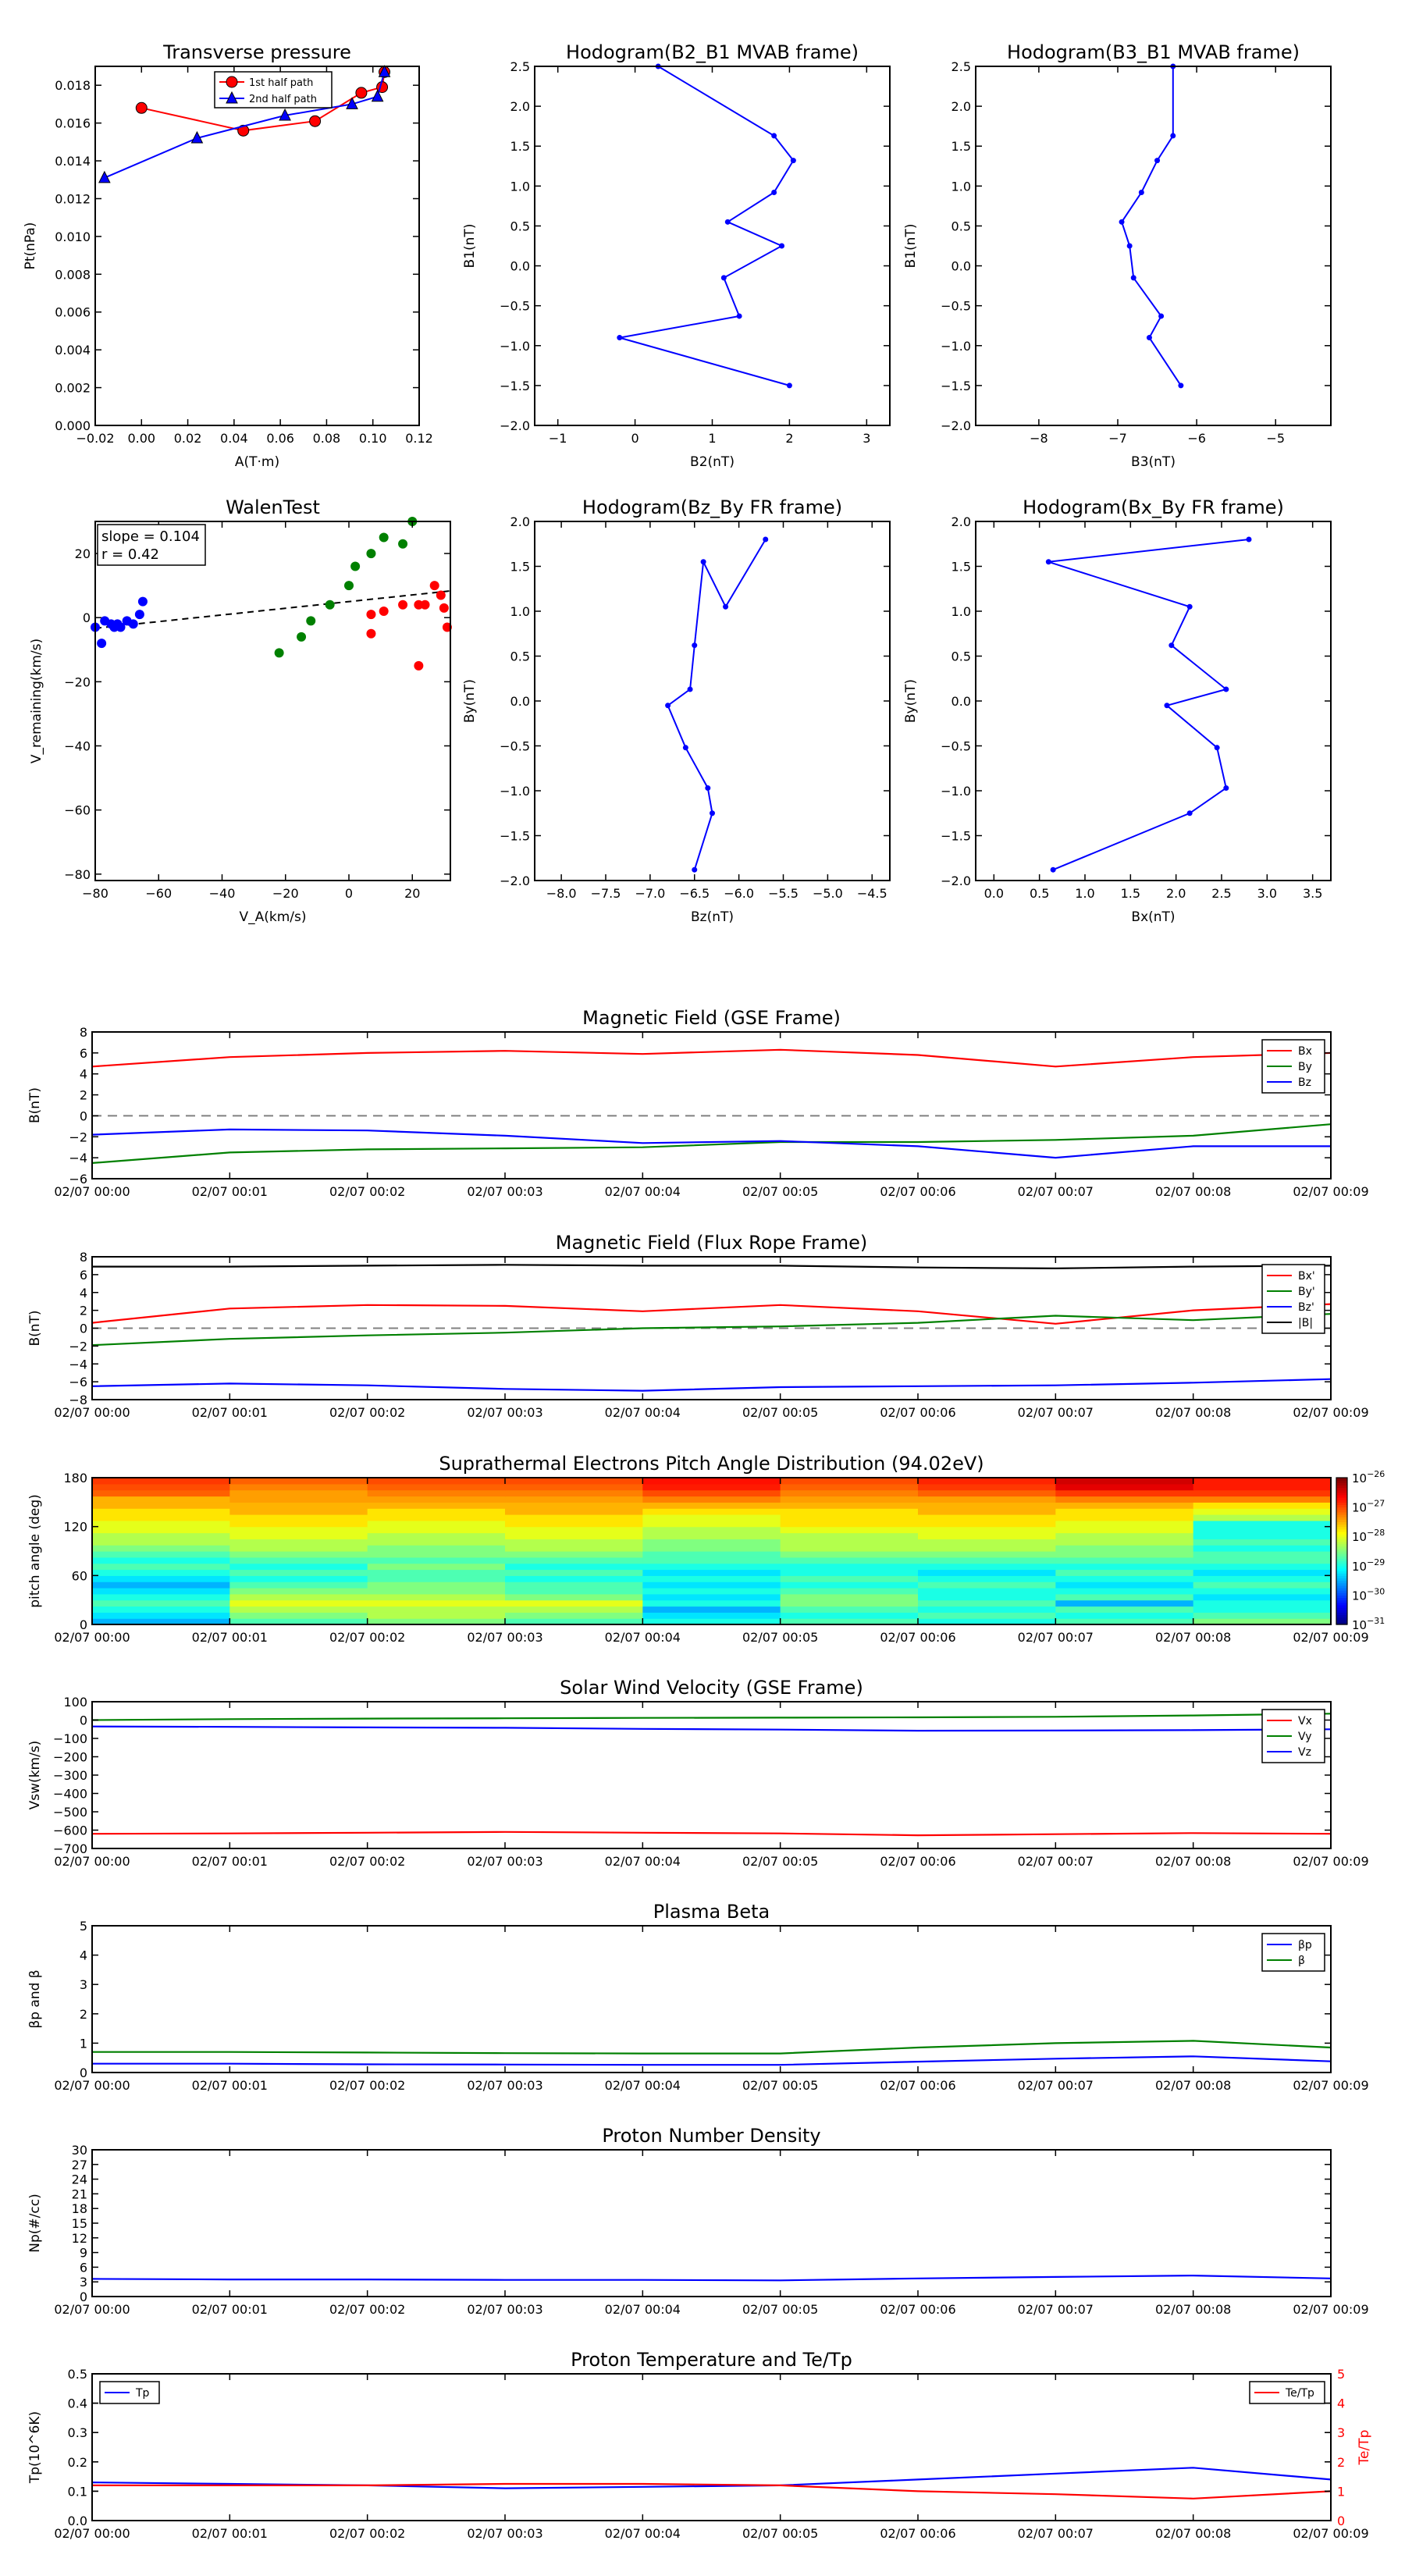 This screenshot has height=2576, width=1405. I want to click on y-axis-label: Tp(10^6K), so click(35, 2447).